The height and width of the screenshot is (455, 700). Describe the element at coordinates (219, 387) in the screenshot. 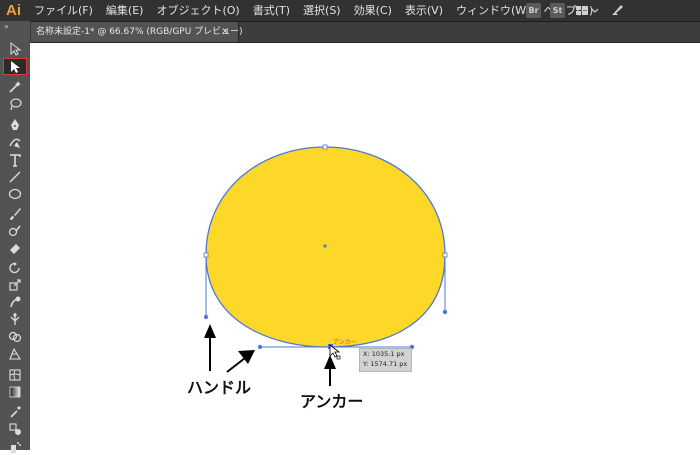

I see `handle-label: ハンドル` at that location.